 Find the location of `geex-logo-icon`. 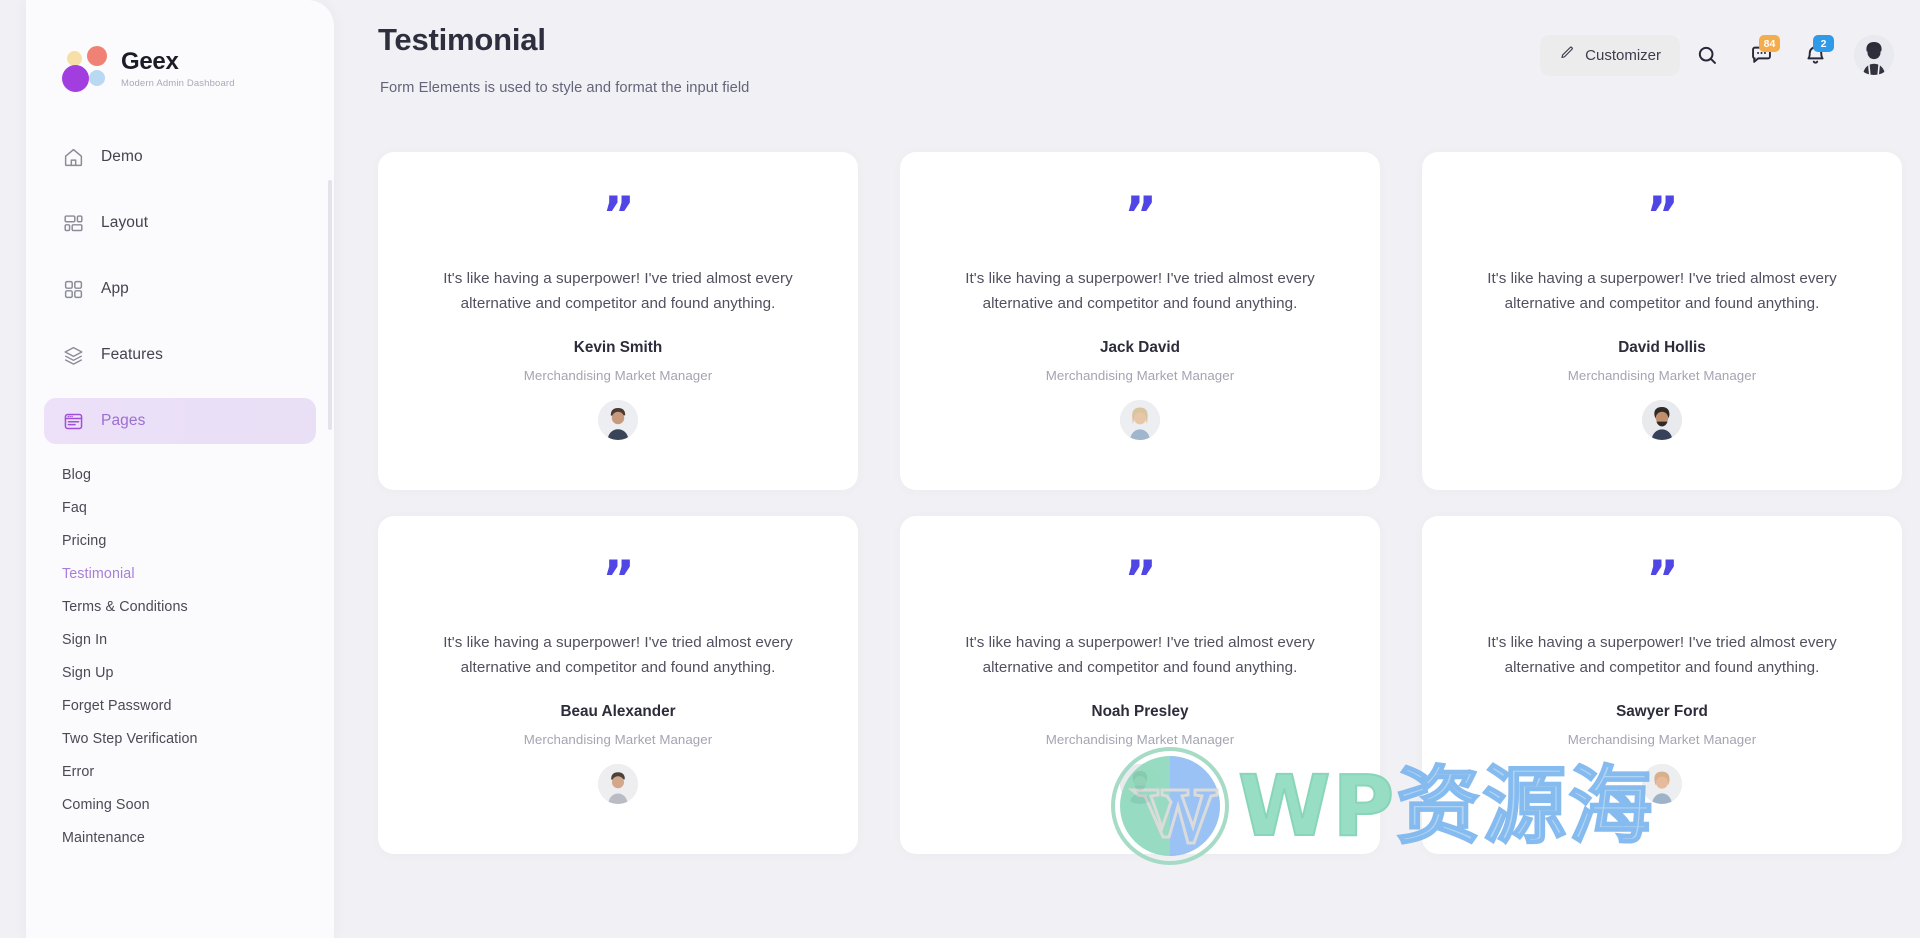

geex-logo-icon is located at coordinates (85, 69).